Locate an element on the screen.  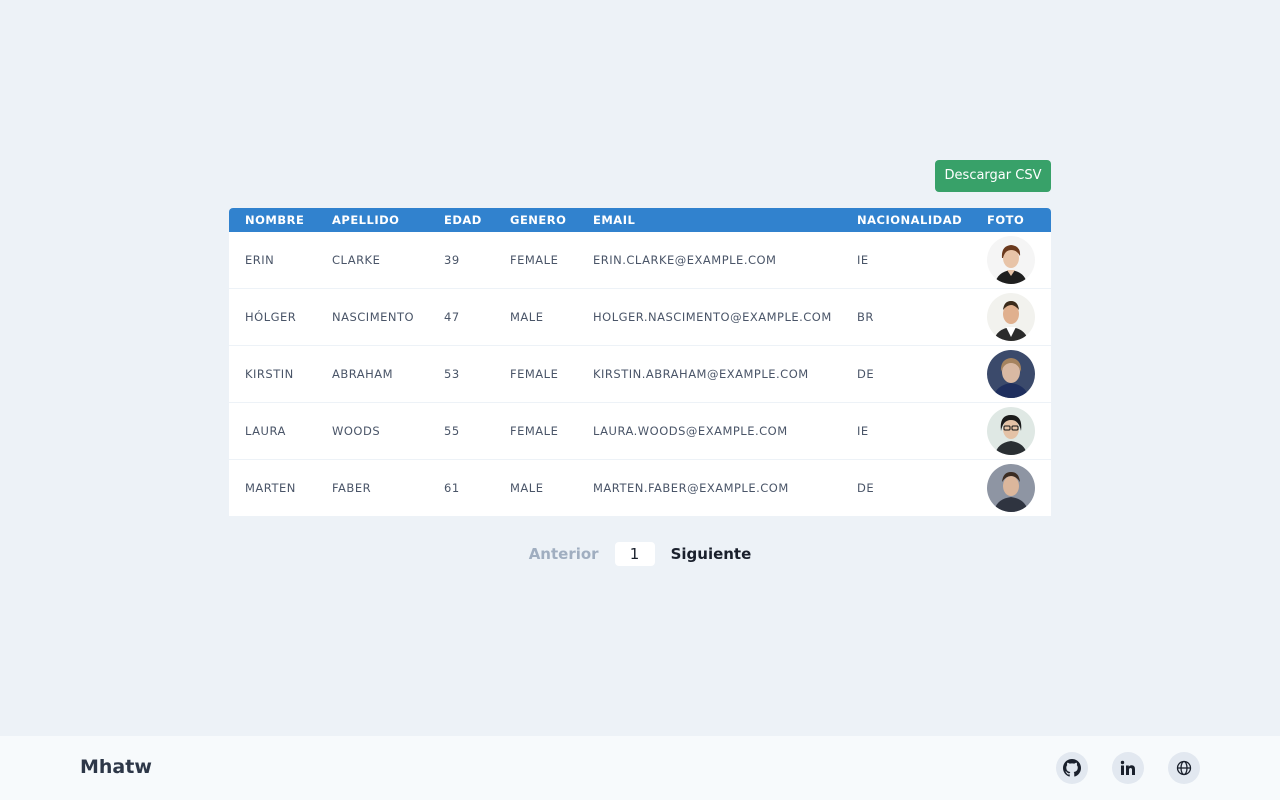
column-header-genero: GENERO is located at coordinates (535, 220).